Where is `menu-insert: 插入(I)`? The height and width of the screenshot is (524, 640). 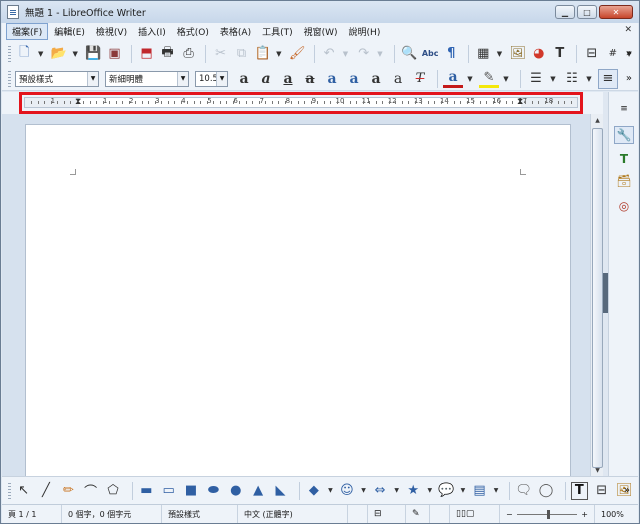
menu-insert: 插入(I) is located at coordinates (152, 31).